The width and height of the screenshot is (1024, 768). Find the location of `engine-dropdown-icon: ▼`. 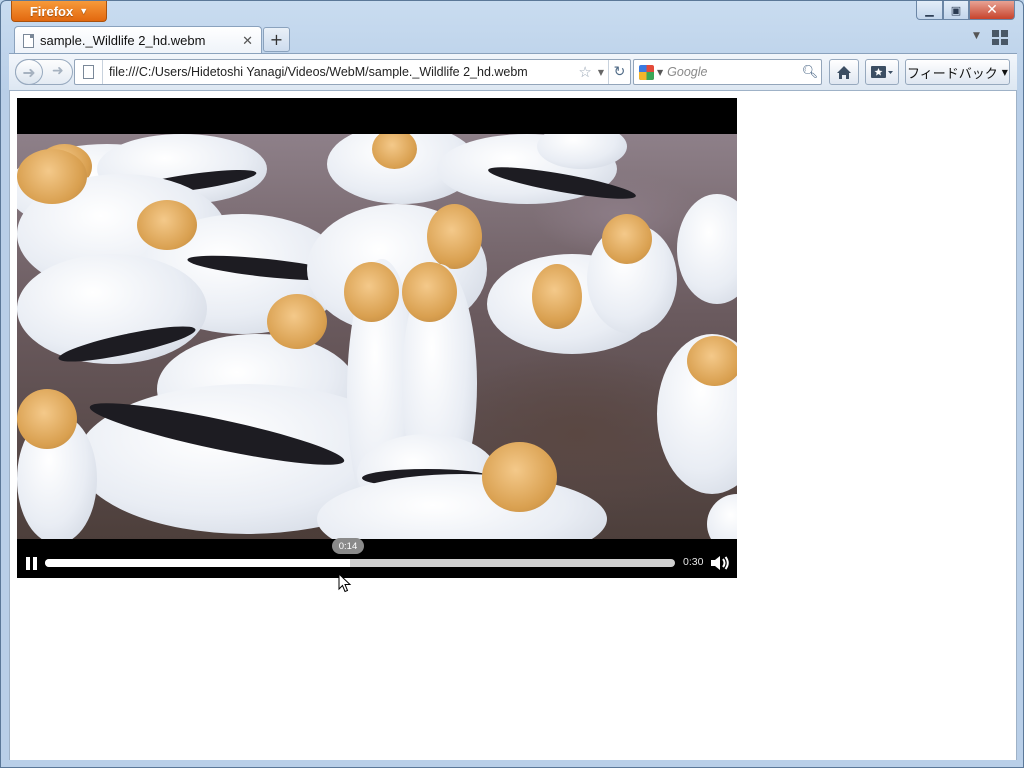

engine-dropdown-icon: ▼ is located at coordinates (660, 72).